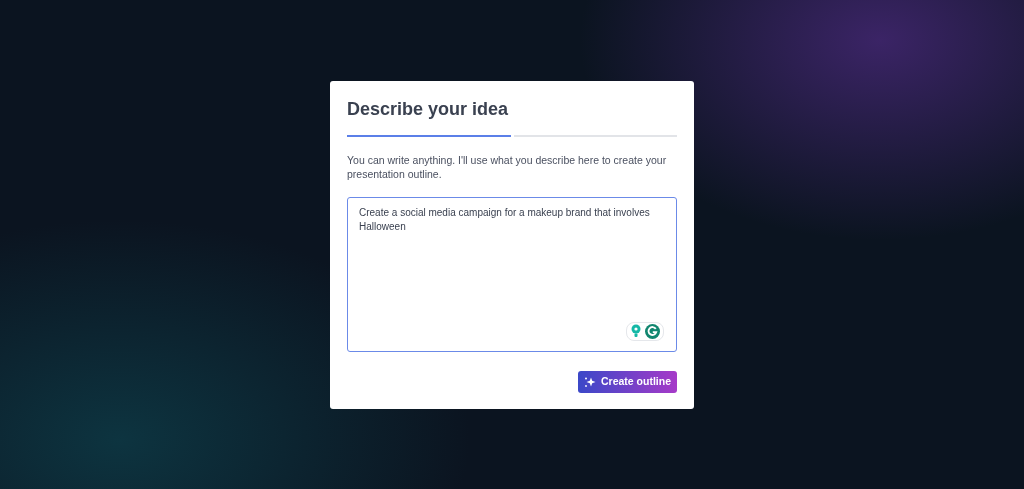  What do you see at coordinates (512, 274) in the screenshot?
I see `idea-field: Create a social media campaign for a makeup brand that involves Halloween` at bounding box center [512, 274].